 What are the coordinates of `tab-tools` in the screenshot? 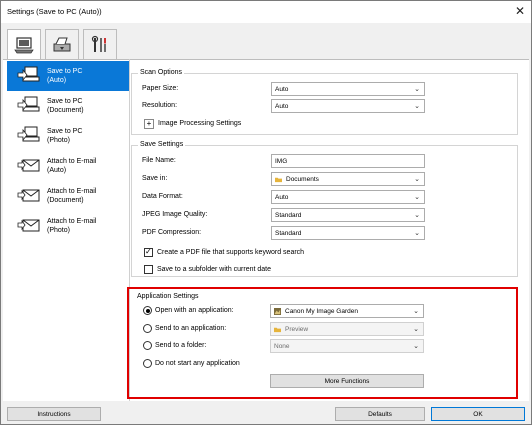 It's located at (100, 44).